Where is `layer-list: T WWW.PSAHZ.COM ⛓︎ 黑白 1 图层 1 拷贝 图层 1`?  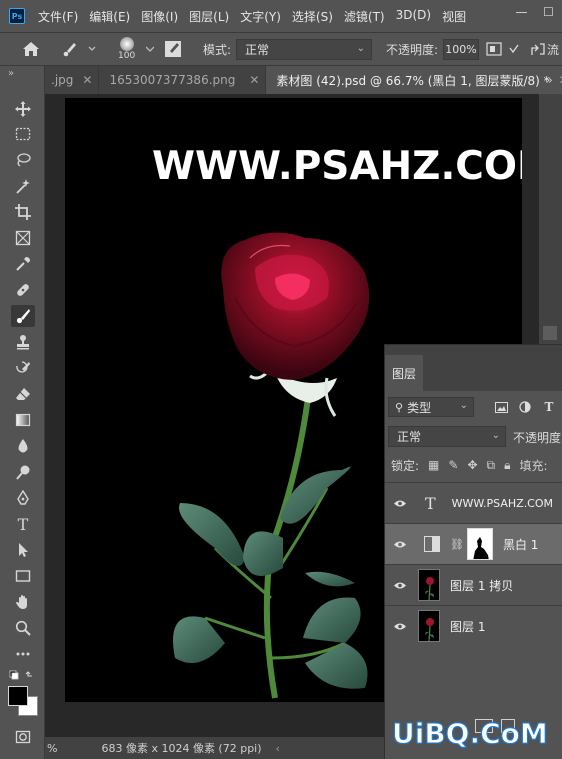
layer-list: T WWW.PSAHZ.COM ⛓︎ 黑白 1 图层 1 拷贝 图层 1 is located at coordinates (473, 564).